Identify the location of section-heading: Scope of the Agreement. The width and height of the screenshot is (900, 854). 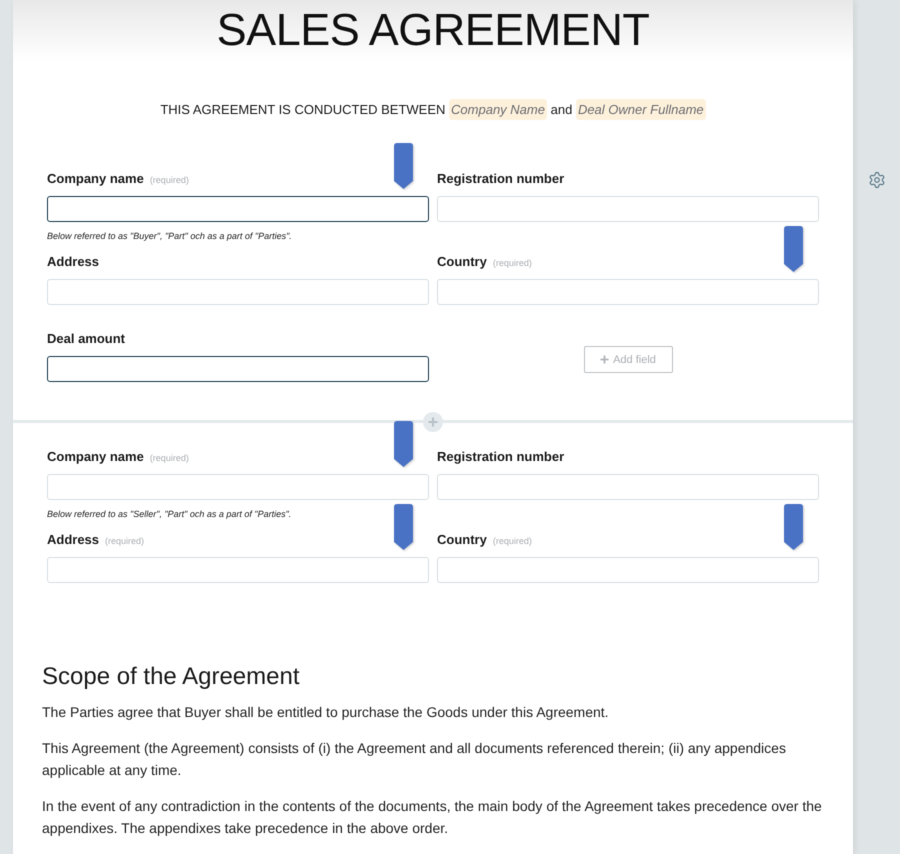
(171, 677).